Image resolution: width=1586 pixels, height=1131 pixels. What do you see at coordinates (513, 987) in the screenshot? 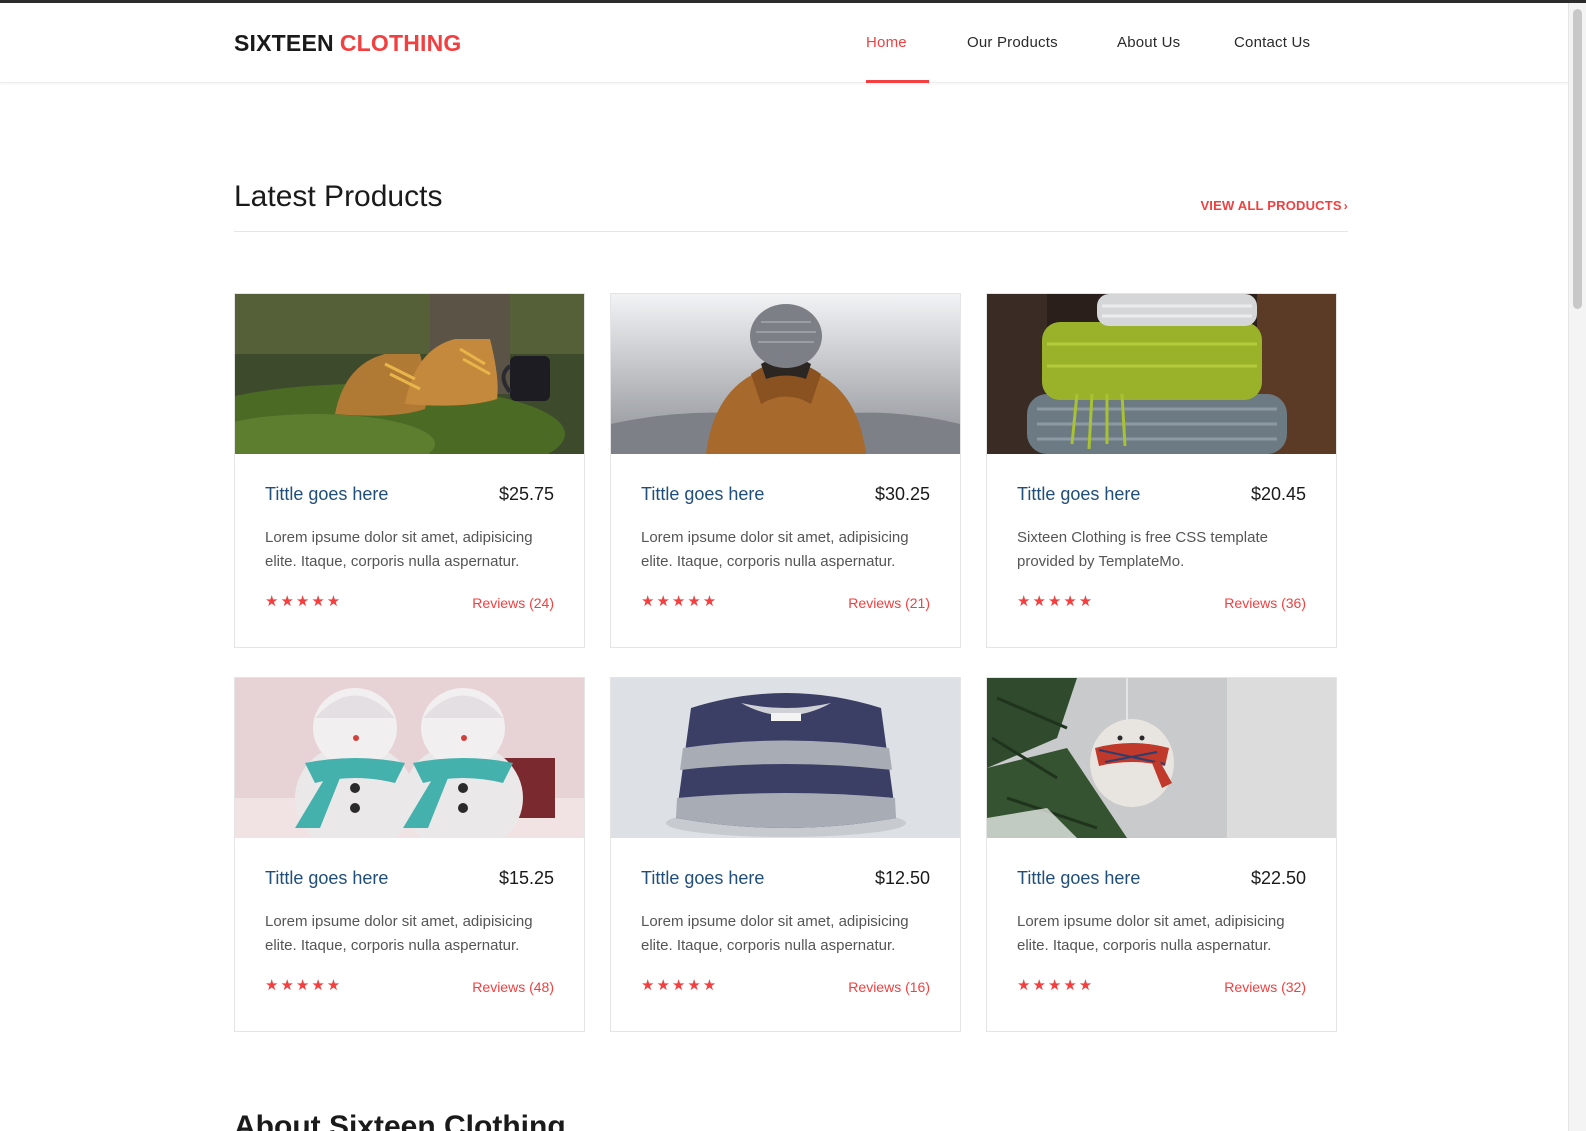
I see `product-reviews: Reviews (48)` at bounding box center [513, 987].